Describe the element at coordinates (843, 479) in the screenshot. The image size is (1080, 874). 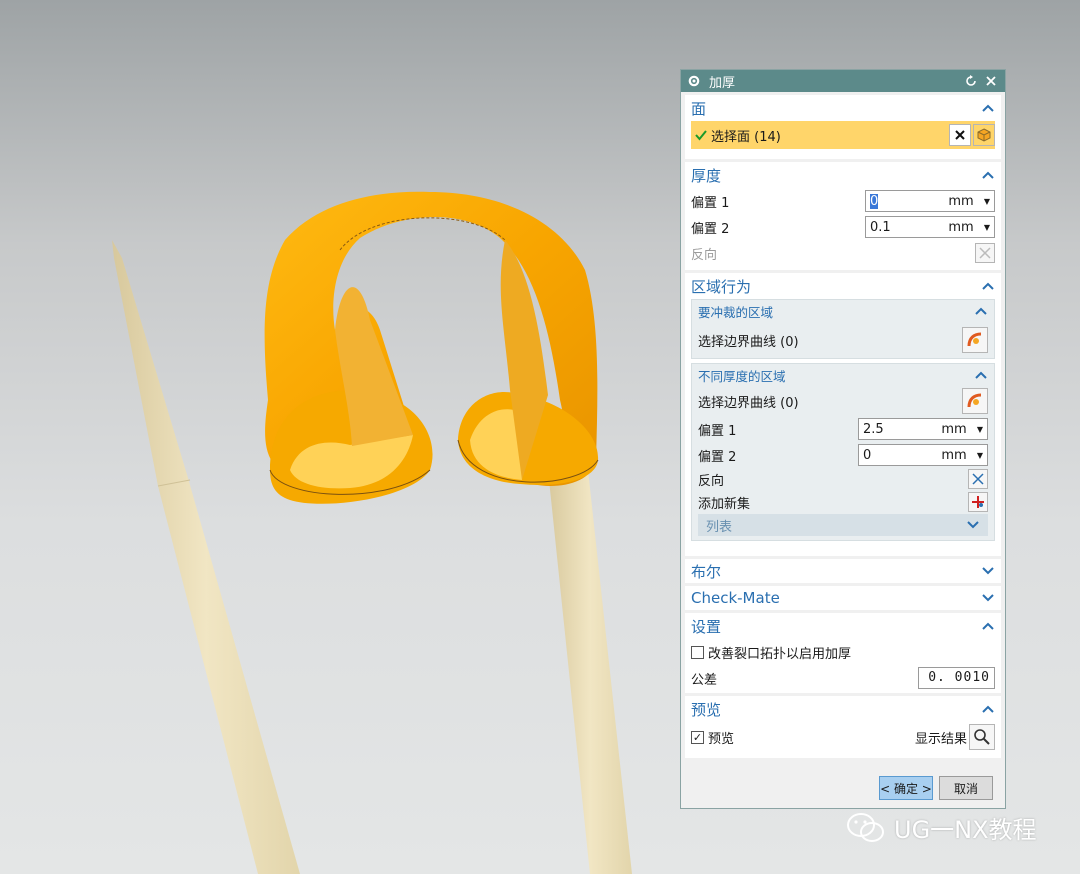
I see `diff-reverse-row: 反向` at that location.